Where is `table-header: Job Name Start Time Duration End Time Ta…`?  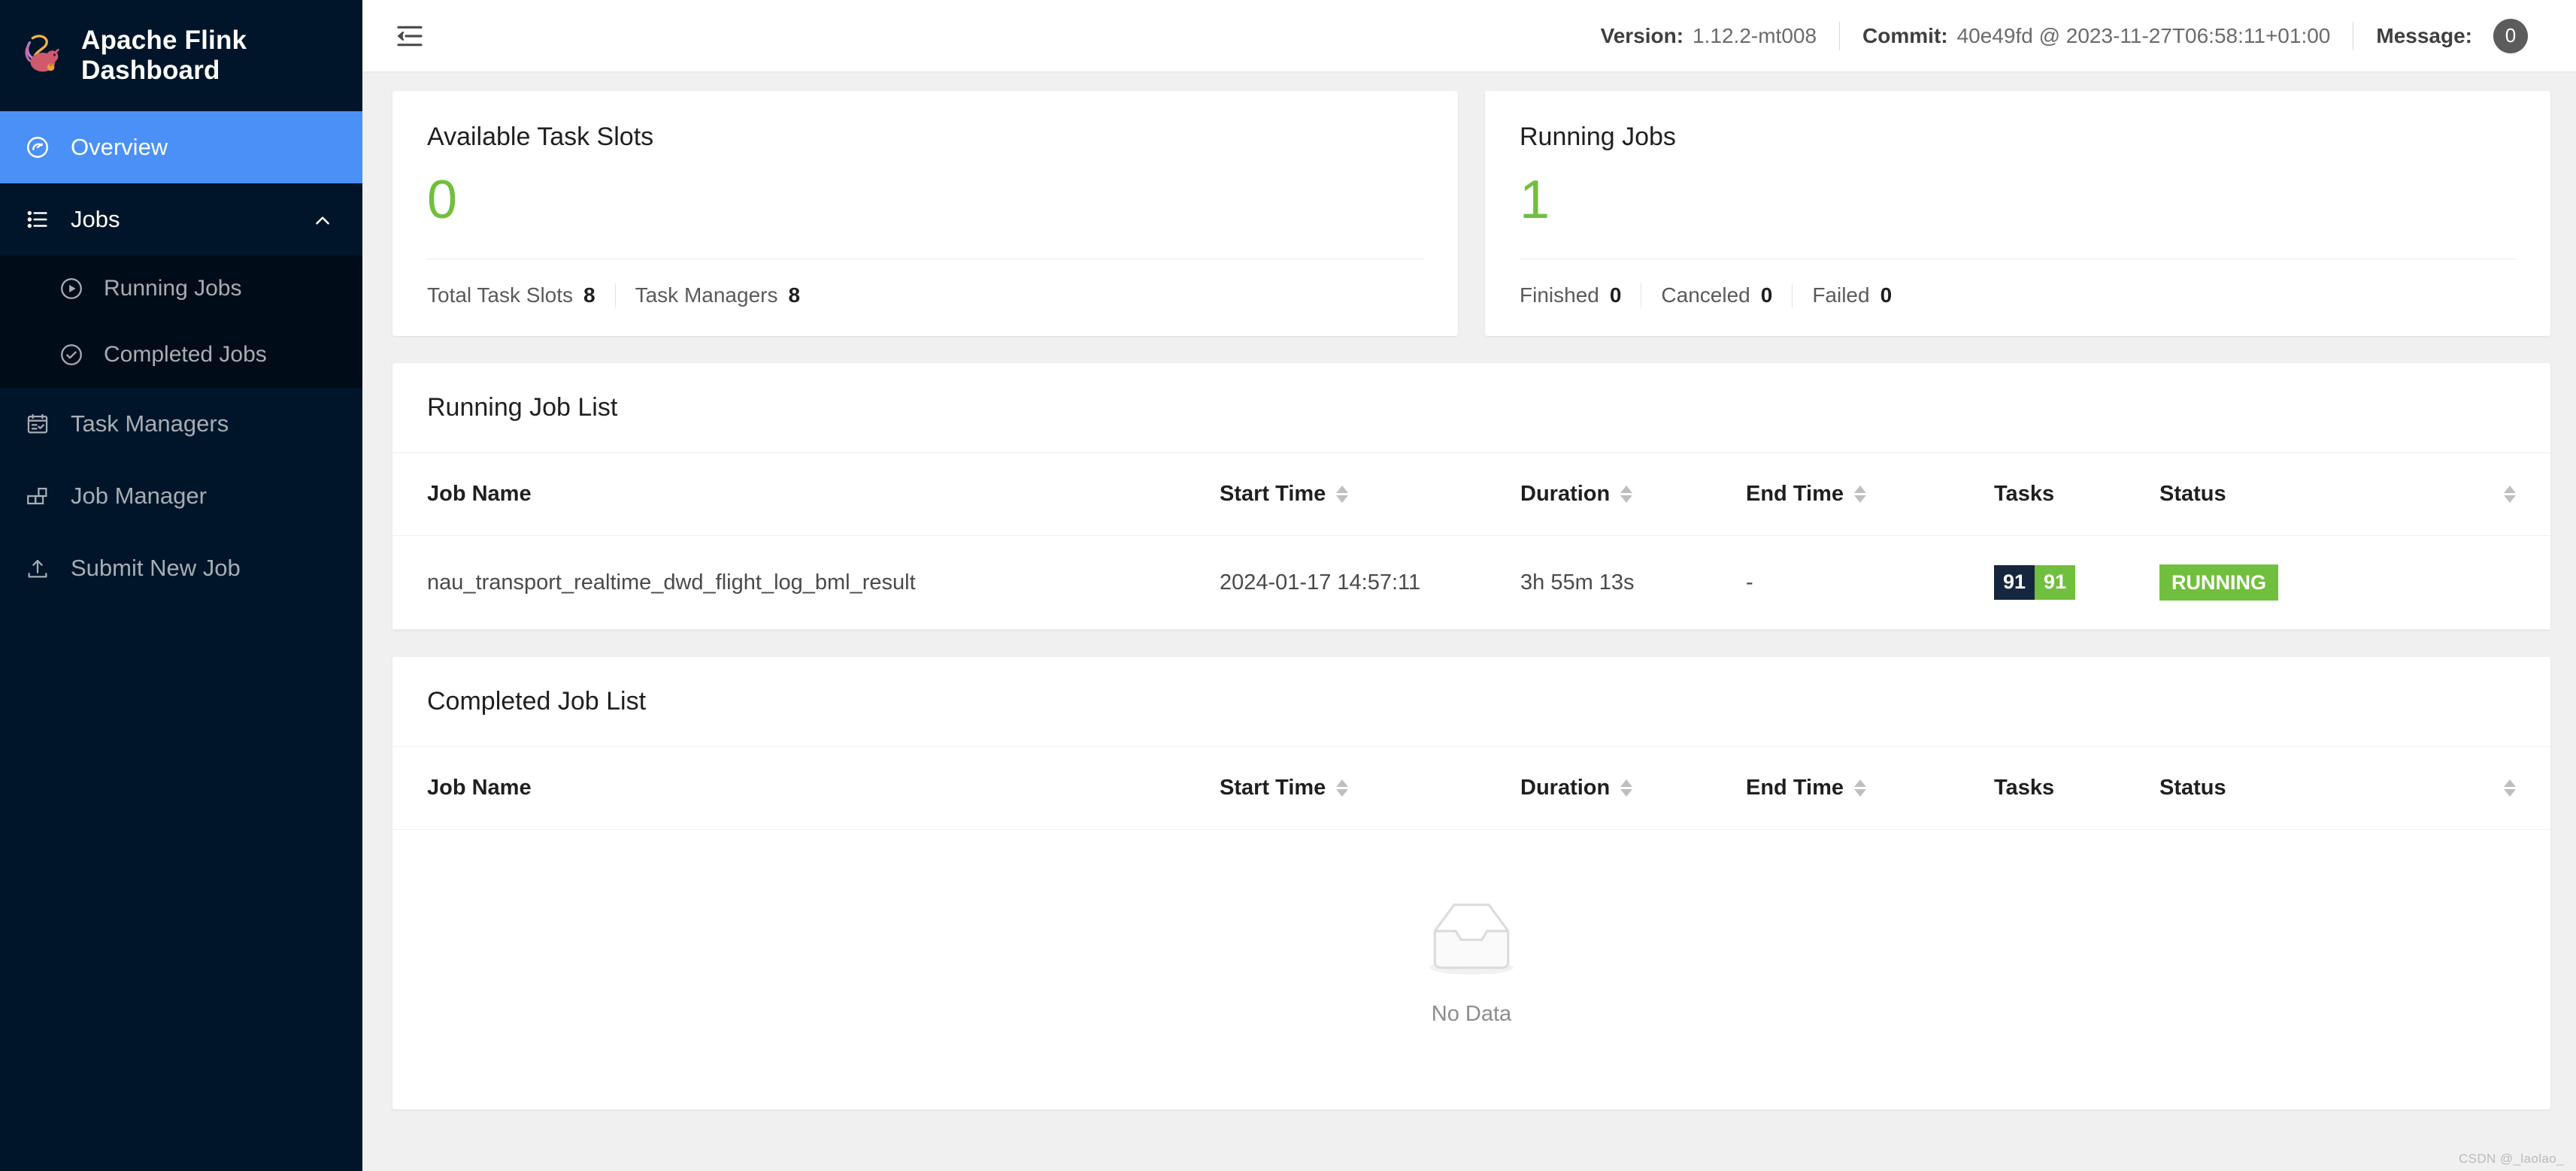 table-header: Job Name Start Time Duration End Time Ta… is located at coordinates (1471, 789).